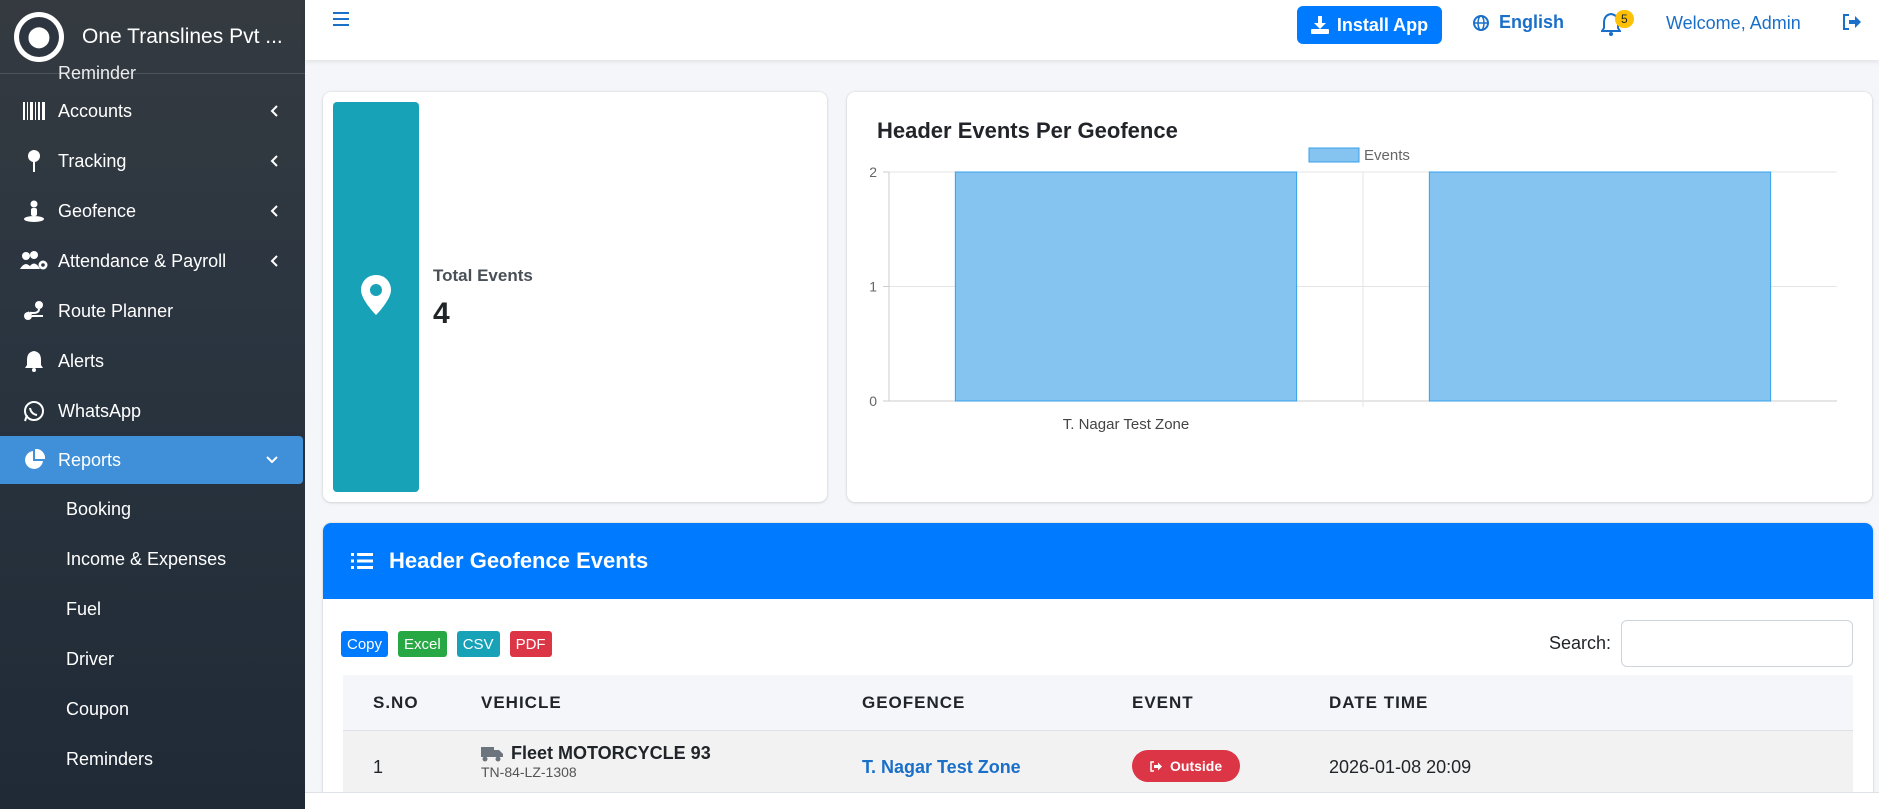  What do you see at coordinates (873, 287) in the screenshot?
I see `y-tick-label: 1` at bounding box center [873, 287].